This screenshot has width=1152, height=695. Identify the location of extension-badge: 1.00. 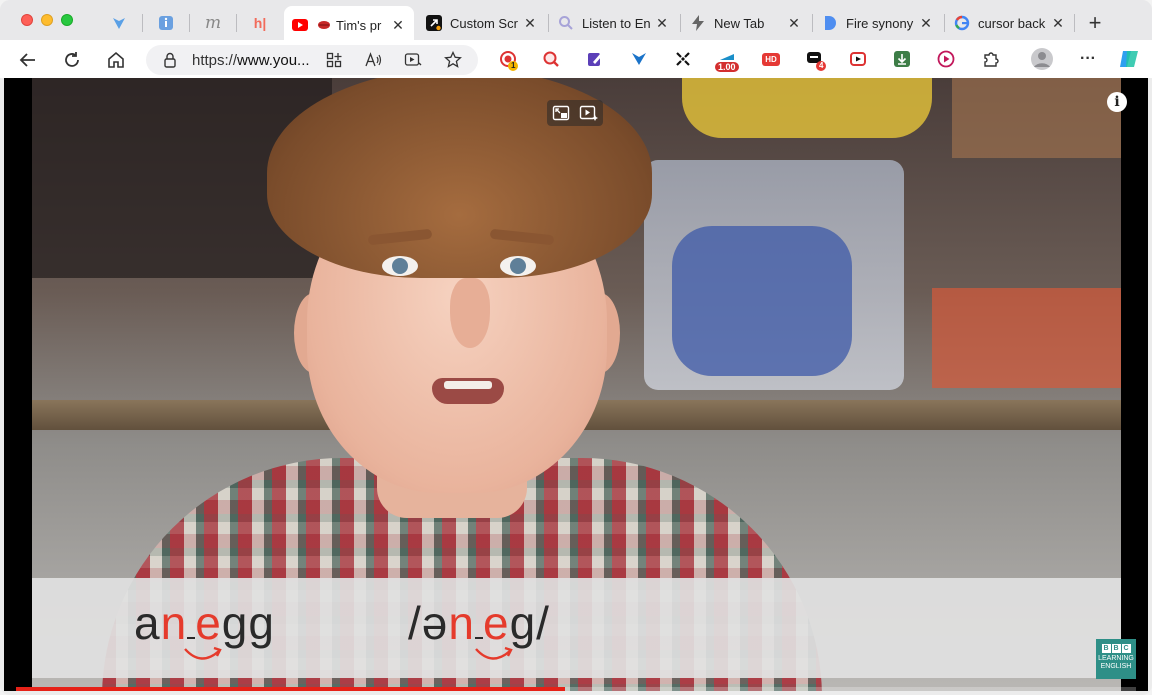
(727, 67).